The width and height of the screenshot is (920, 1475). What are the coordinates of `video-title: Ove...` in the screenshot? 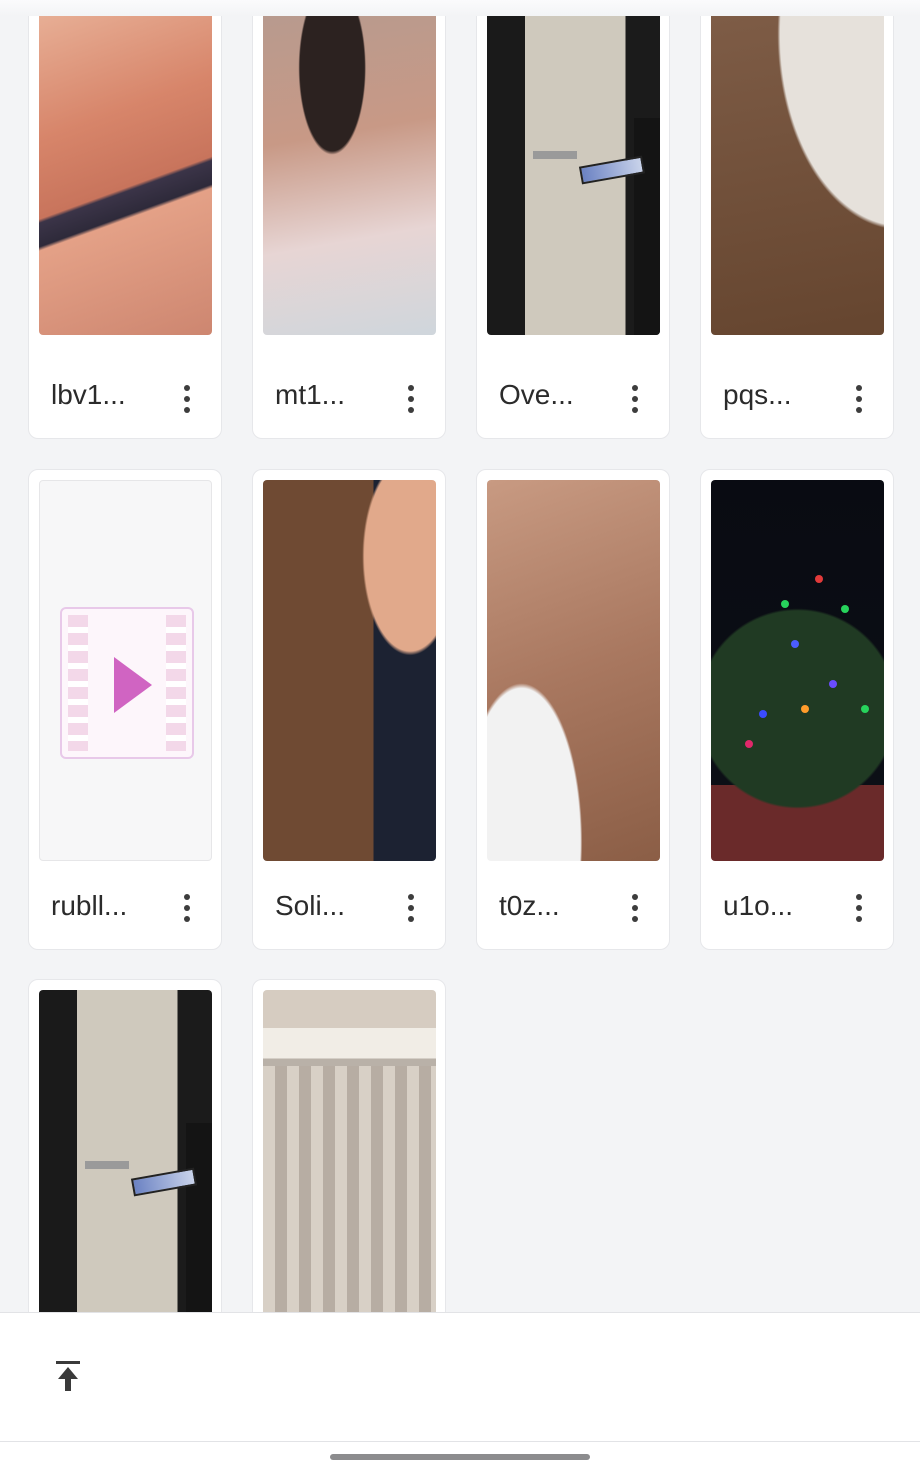 It's located at (536, 394).